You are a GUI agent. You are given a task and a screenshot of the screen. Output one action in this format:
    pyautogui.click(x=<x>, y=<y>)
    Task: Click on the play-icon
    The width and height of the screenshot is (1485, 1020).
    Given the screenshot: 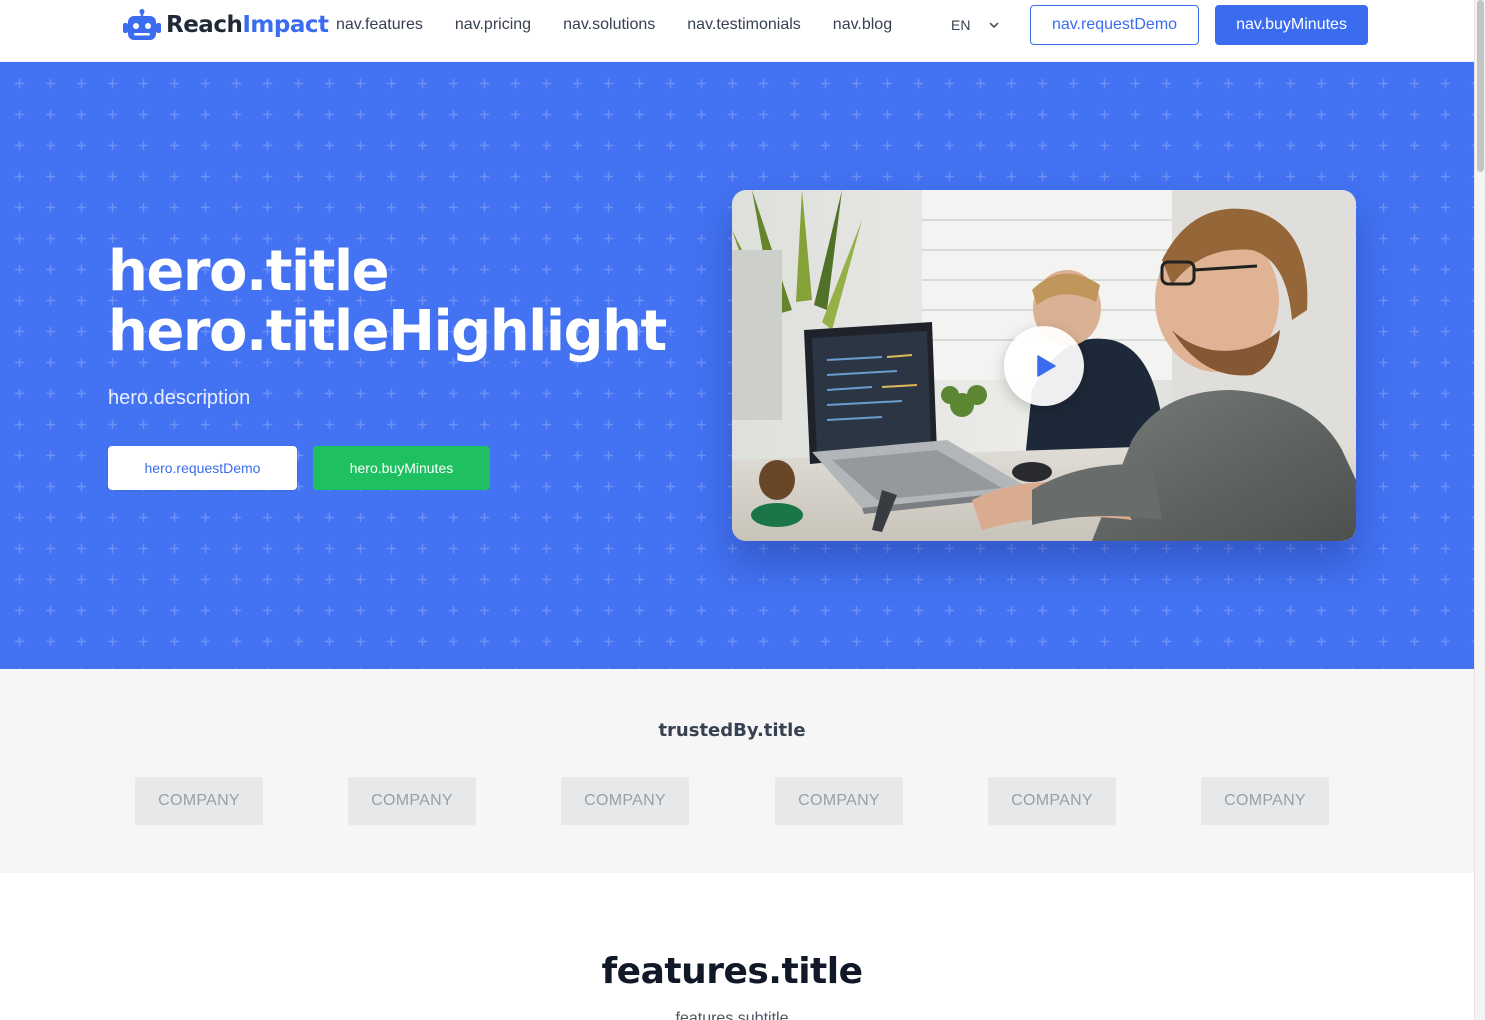 What is the action you would take?
    pyautogui.click(x=1046, y=366)
    